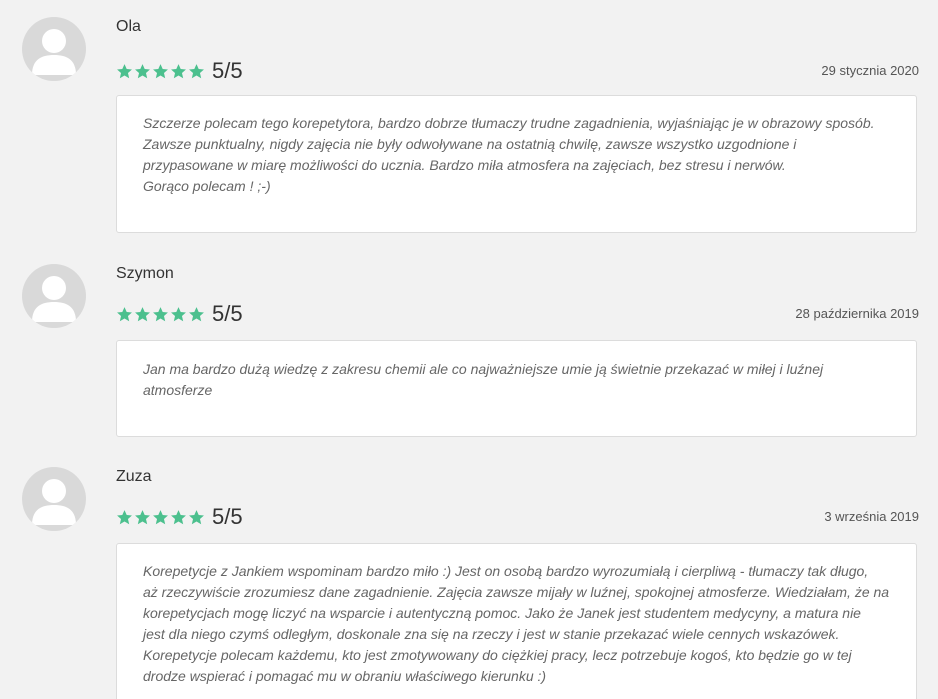  What do you see at coordinates (871, 516) in the screenshot?
I see `review-date: 3 września 2019` at bounding box center [871, 516].